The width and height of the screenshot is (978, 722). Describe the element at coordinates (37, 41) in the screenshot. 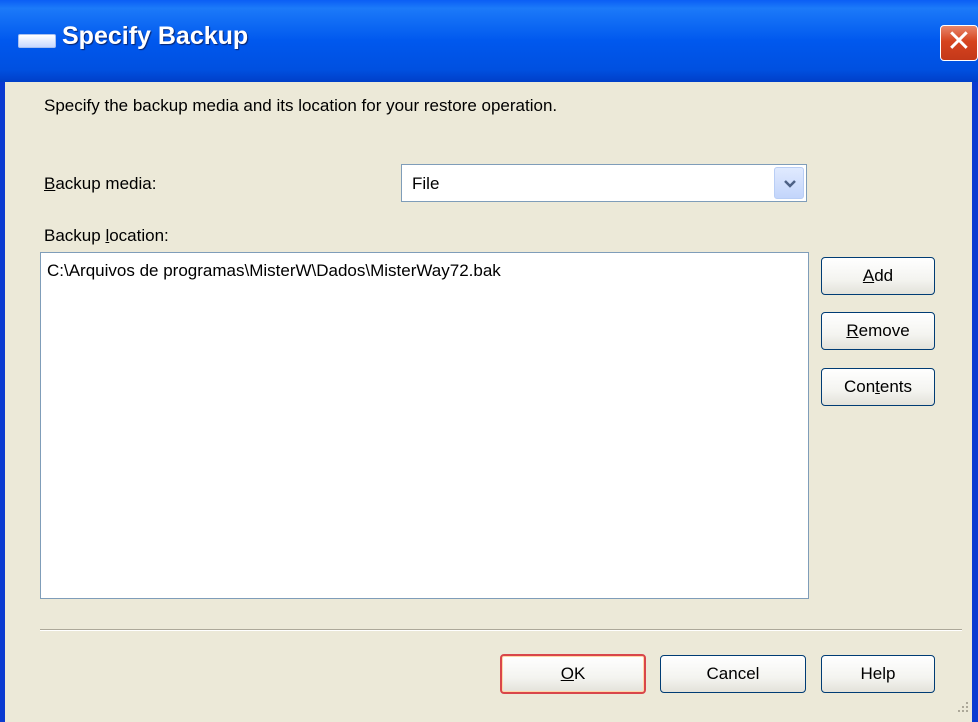

I see `window-icon` at that location.